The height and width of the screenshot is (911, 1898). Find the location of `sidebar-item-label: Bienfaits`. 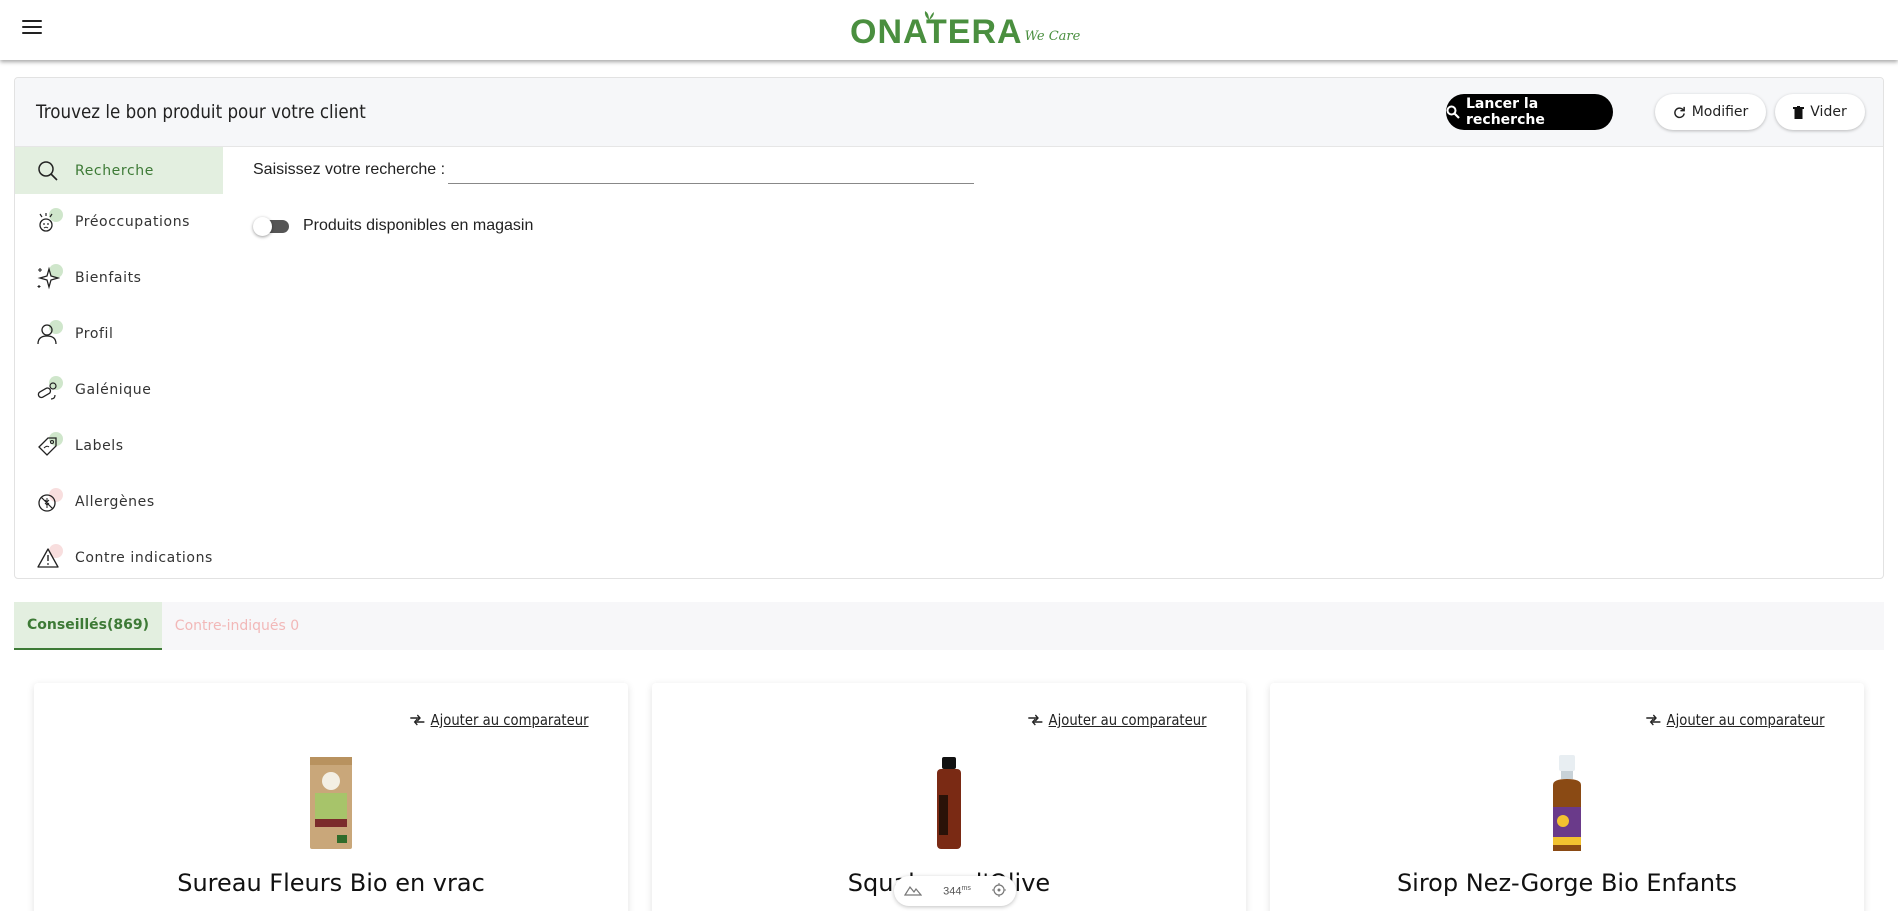

sidebar-item-label: Bienfaits is located at coordinates (108, 278).